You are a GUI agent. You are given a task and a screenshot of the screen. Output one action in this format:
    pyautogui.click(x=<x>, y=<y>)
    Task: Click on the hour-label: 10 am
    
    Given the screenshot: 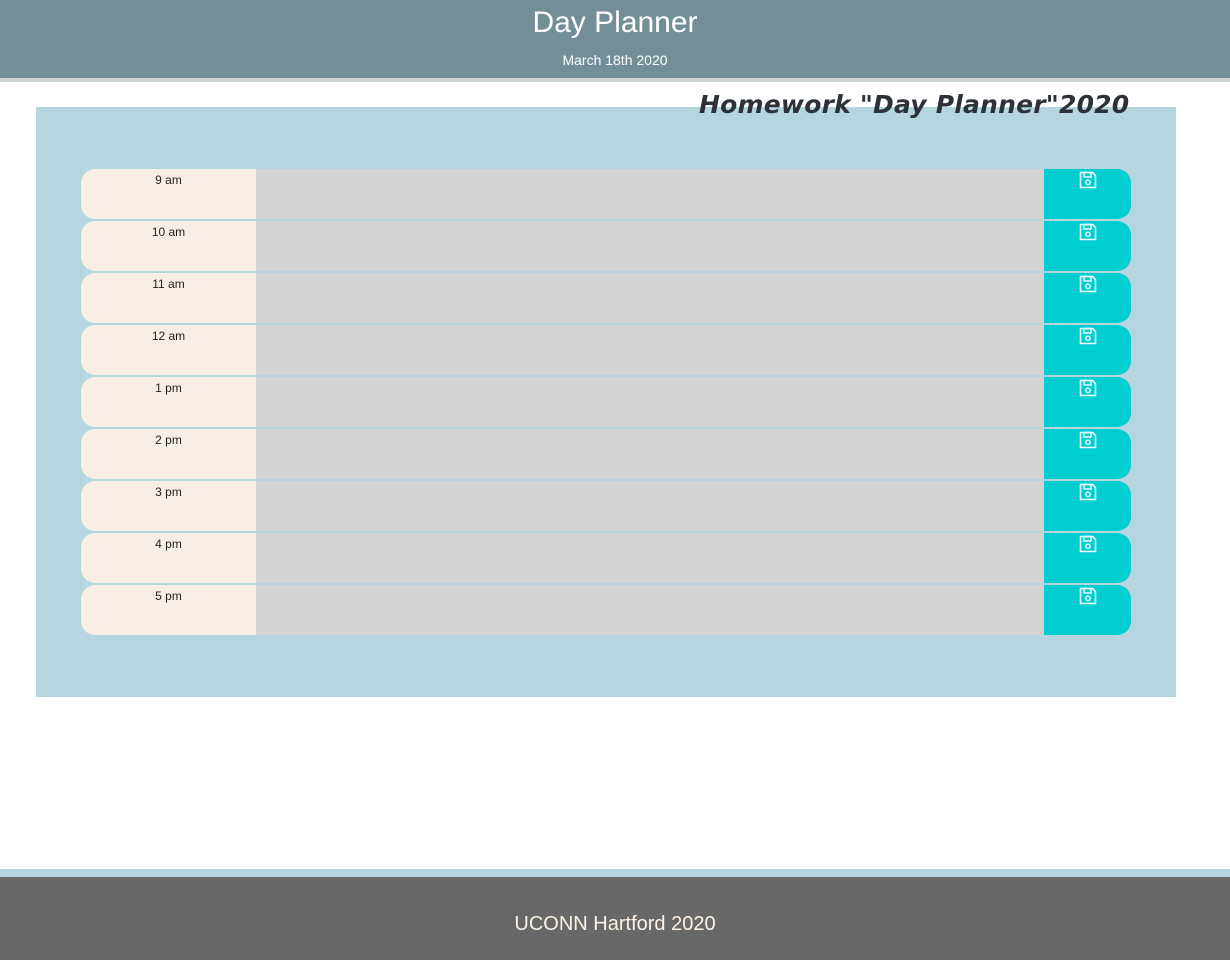 What is the action you would take?
    pyautogui.click(x=168, y=246)
    